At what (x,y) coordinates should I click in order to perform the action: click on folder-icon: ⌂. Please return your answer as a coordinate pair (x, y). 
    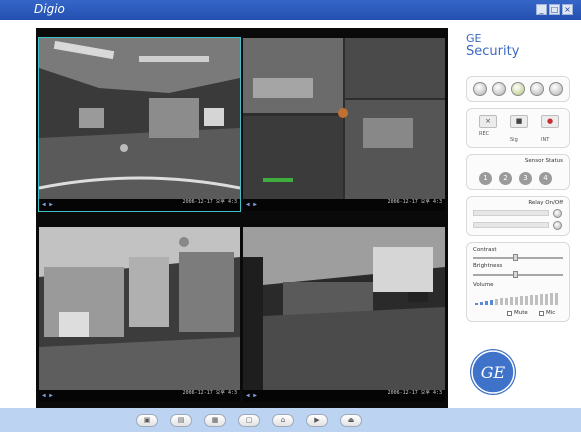
    Looking at the image, I should click on (283, 420).